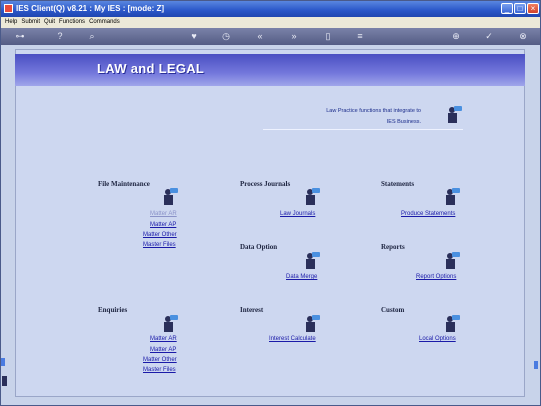  I want to click on section-file-maintenance: File Maintenance, so click(124, 184).